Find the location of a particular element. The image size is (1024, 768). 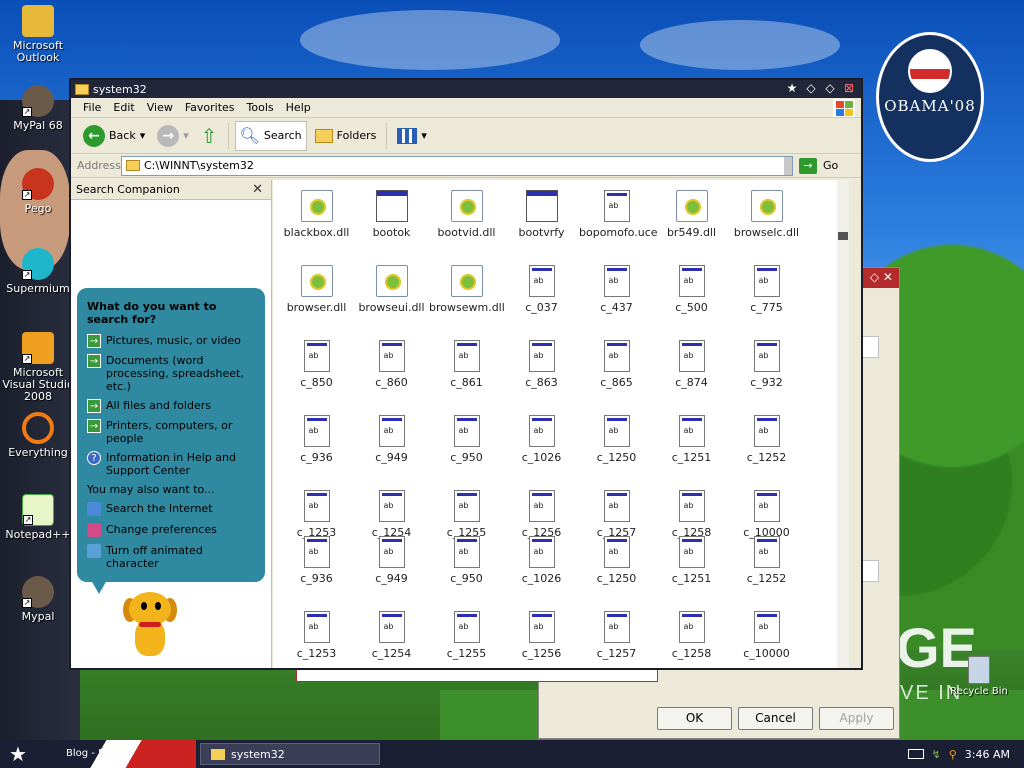

file-item: c_1256 is located at coordinates (541, 639).